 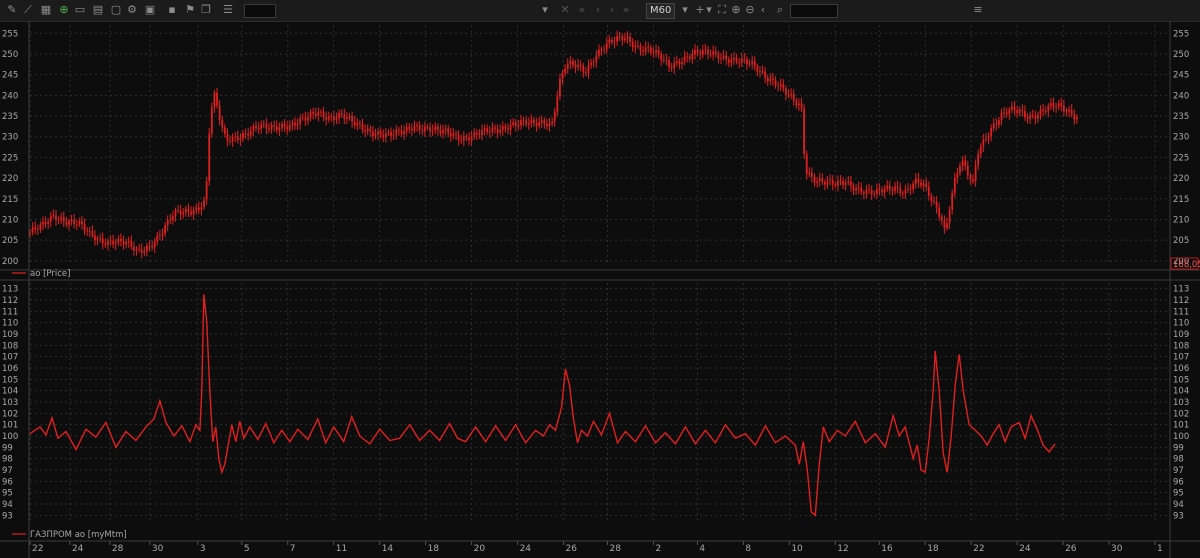 I want to click on copy-icon: ❐, so click(x=206, y=10).